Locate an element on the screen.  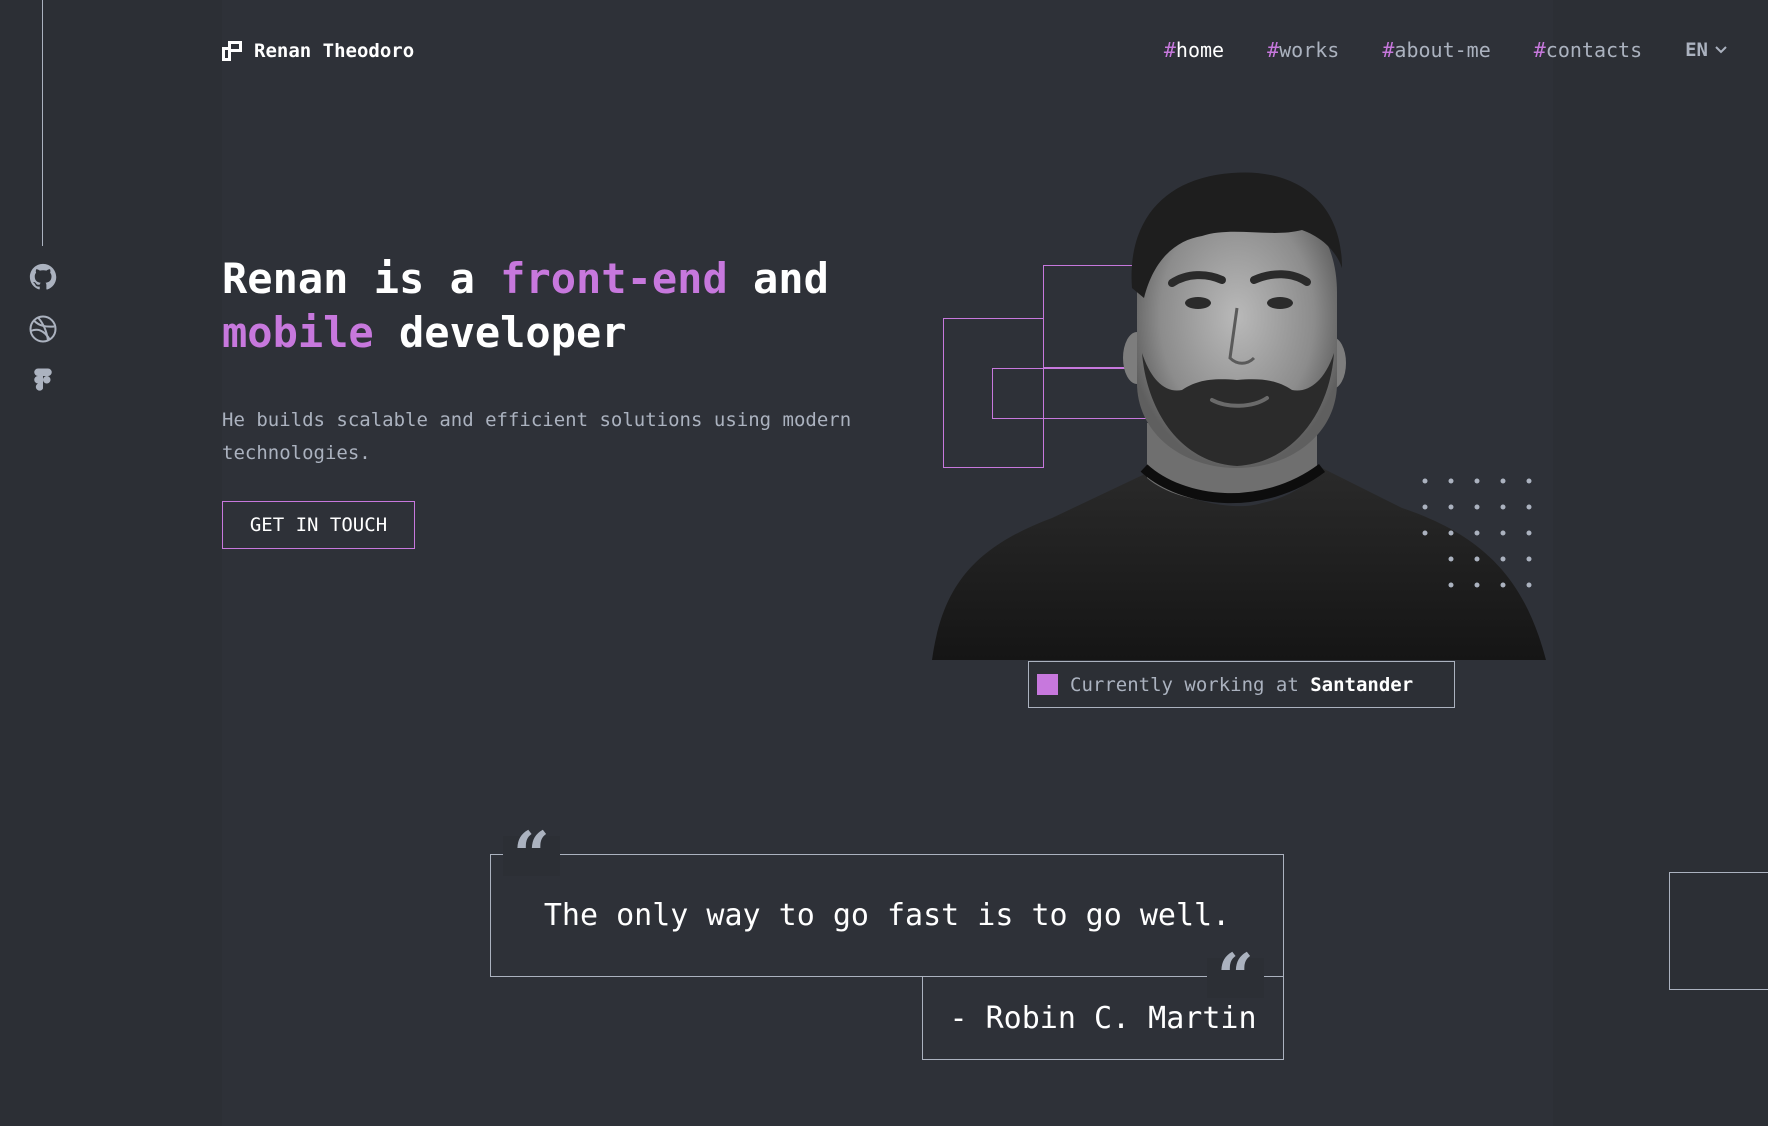
language-selector: EN is located at coordinates (1706, 50).